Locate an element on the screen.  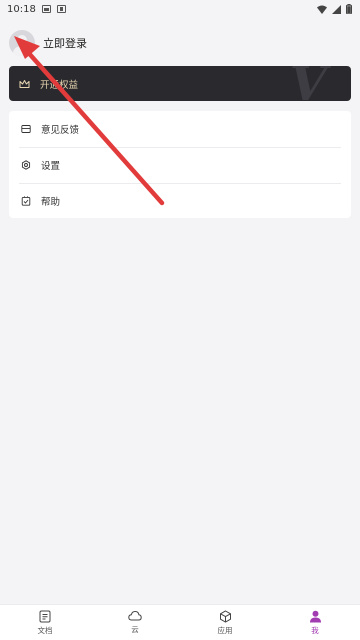
nav-label-cloud: 云 is located at coordinates (135, 629).